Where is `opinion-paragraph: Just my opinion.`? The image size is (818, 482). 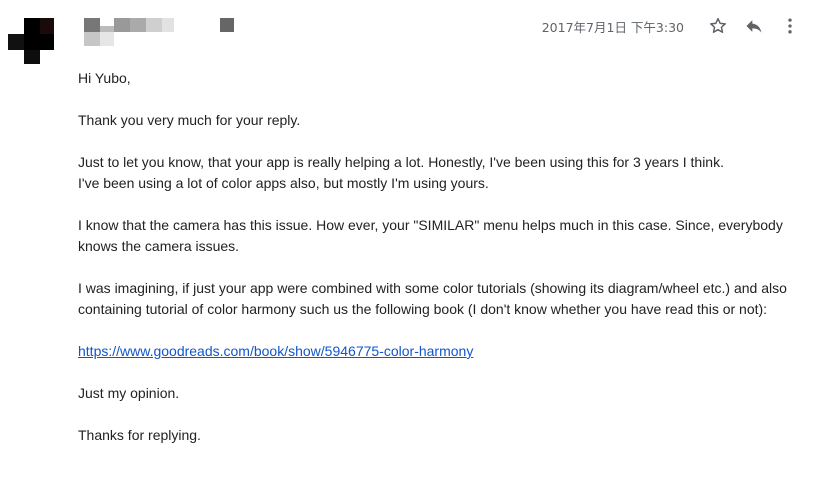 opinion-paragraph: Just my opinion. is located at coordinates (129, 393).